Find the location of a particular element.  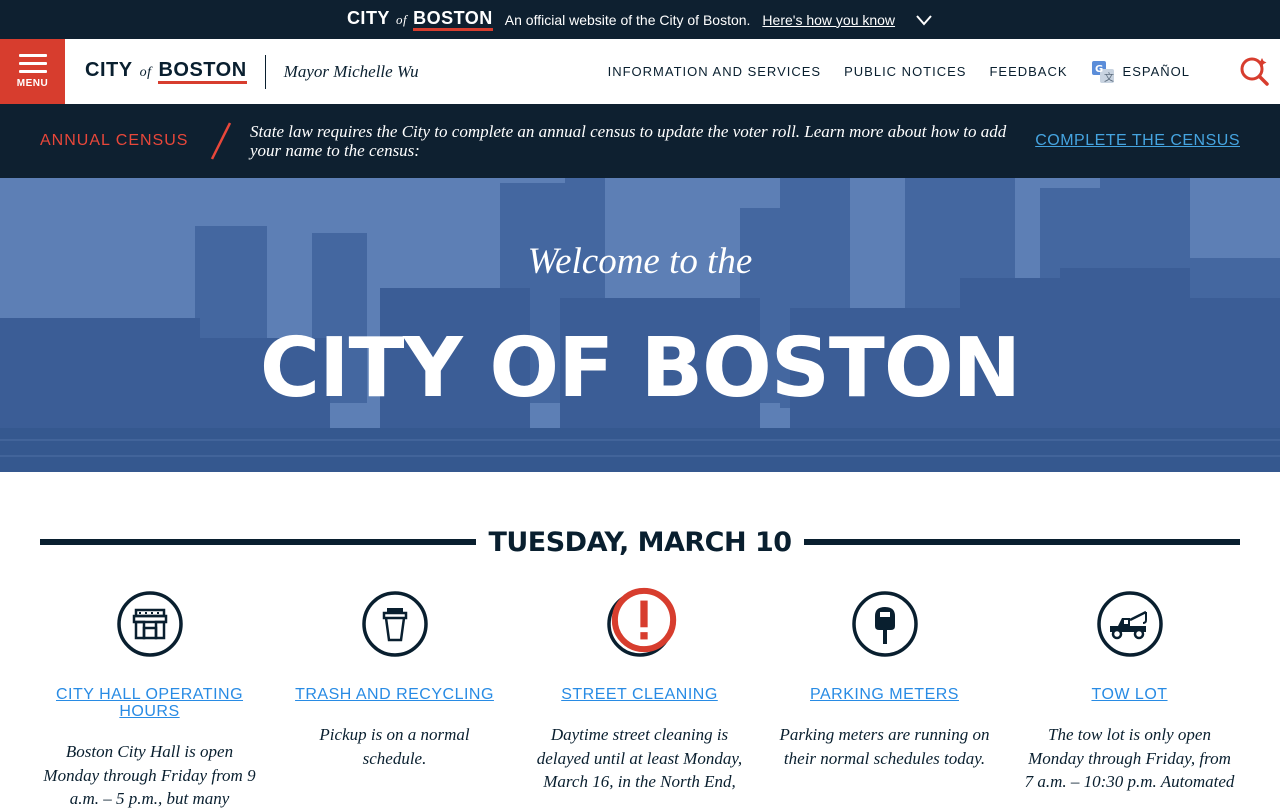

parking-meters-link: PARKING METERS is located at coordinates (884, 694).